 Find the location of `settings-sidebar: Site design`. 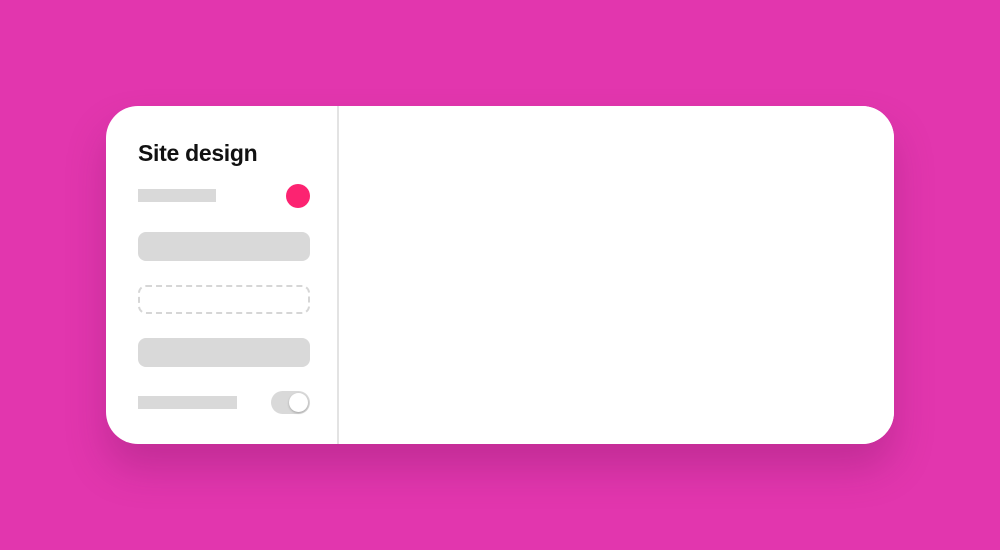

settings-sidebar: Site design is located at coordinates (222, 275).